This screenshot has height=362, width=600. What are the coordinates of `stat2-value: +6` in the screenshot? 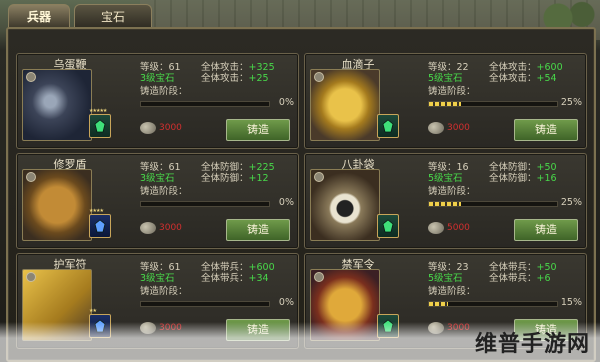 It's located at (543, 278).